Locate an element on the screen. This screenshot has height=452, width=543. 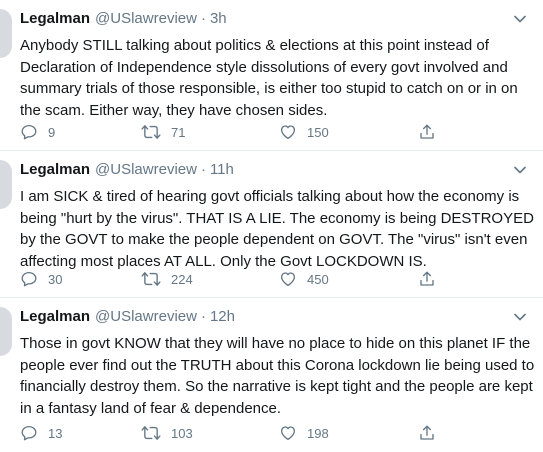
like-count: 450 is located at coordinates (318, 279).